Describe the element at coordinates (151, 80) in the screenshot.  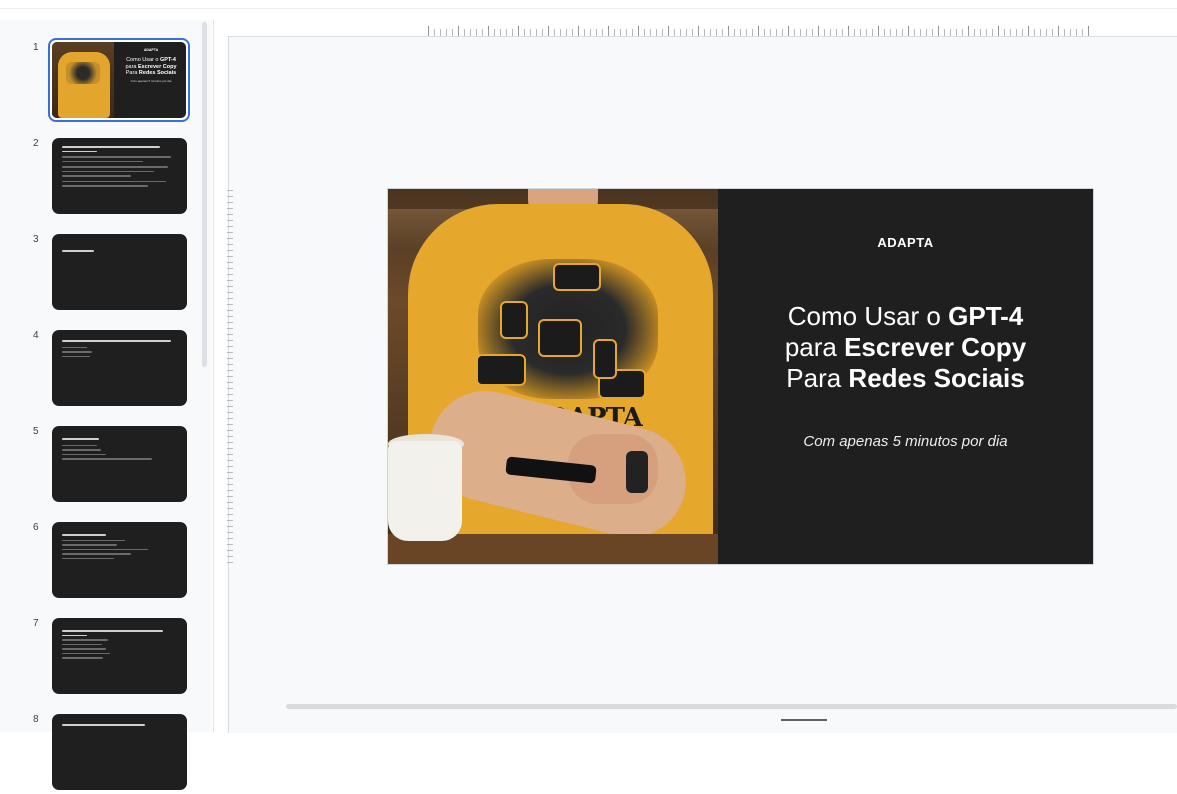
I see `thumbnail-subtitle: Com apenas 5 minutos por dia` at that location.